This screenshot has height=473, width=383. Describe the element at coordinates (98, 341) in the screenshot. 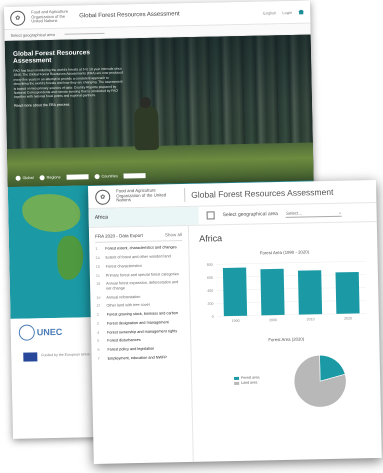

I see `sidebar-item-number: 5` at that location.